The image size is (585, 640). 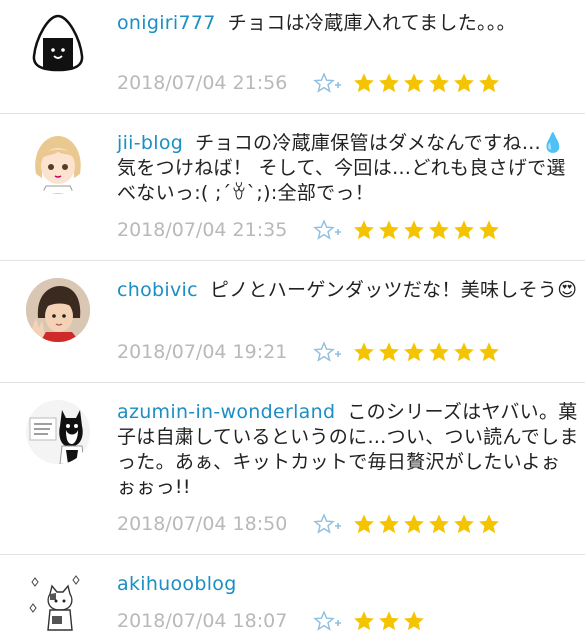 I want to click on comment-meta: 2018/07/04 19:21, so click(x=310, y=352).